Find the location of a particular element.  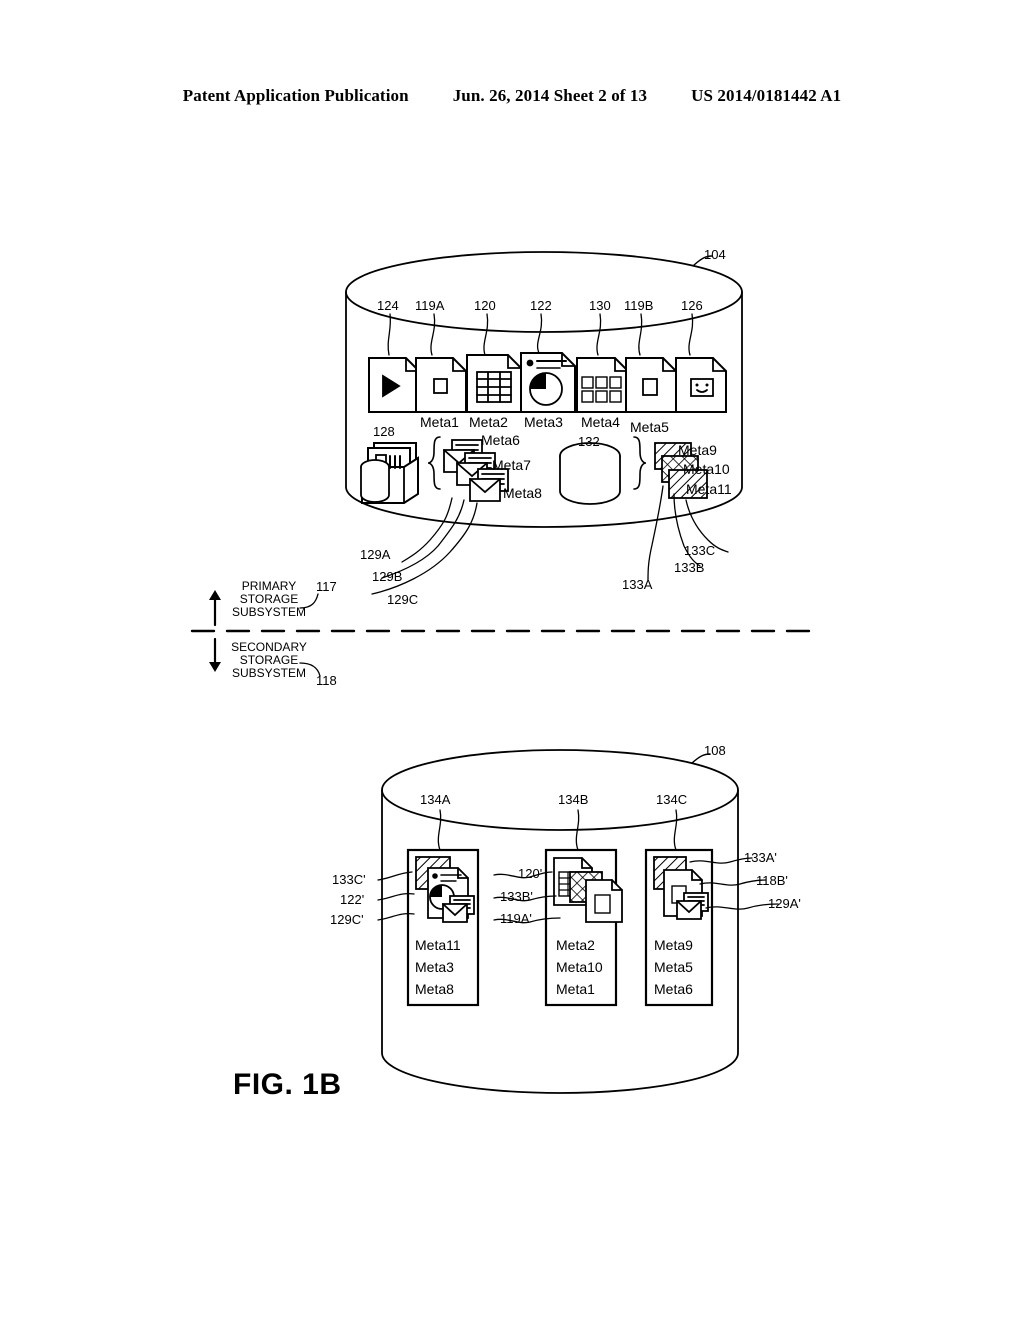

ref-132: 132 is located at coordinates (589, 441).